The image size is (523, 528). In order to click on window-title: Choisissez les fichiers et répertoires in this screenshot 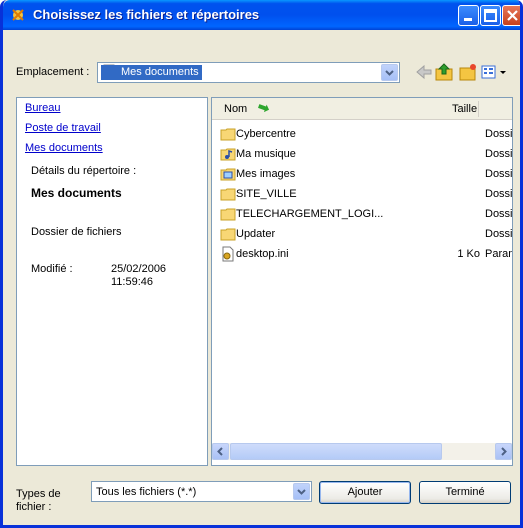, I will do `click(146, 14)`.